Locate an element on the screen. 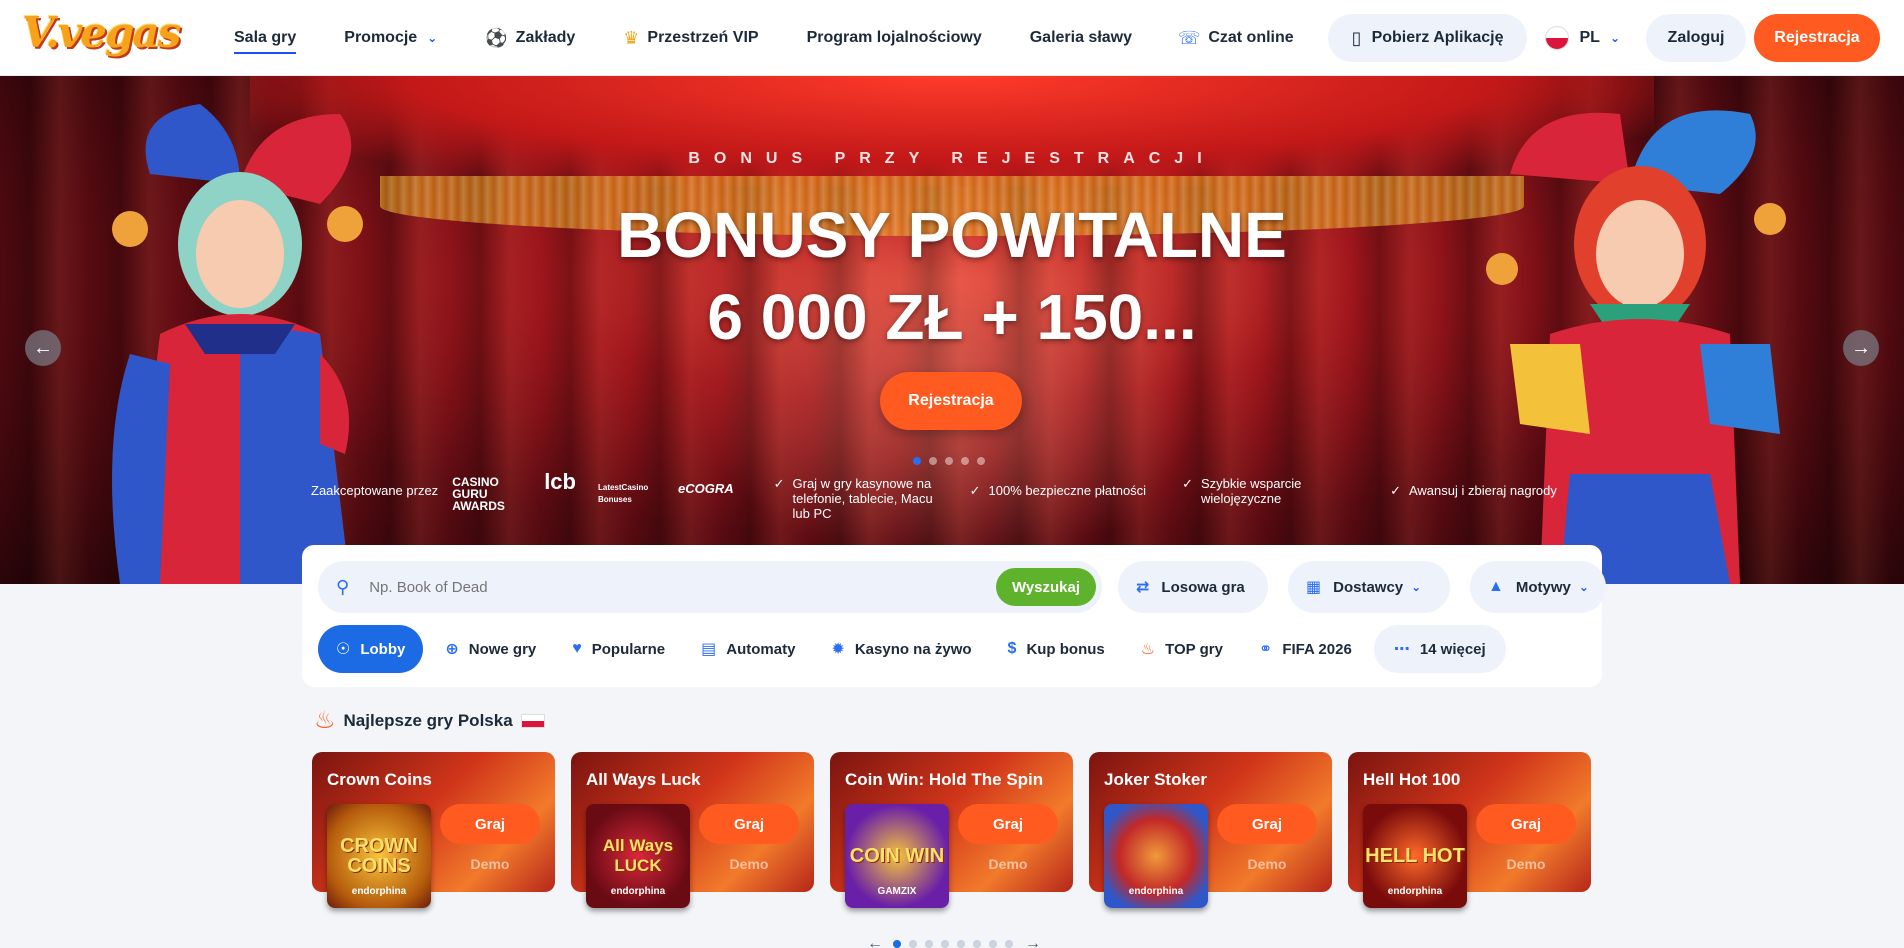 This screenshot has height=948, width=1904. game-thumbnail: COIN WIN GAMZIX is located at coordinates (897, 856).